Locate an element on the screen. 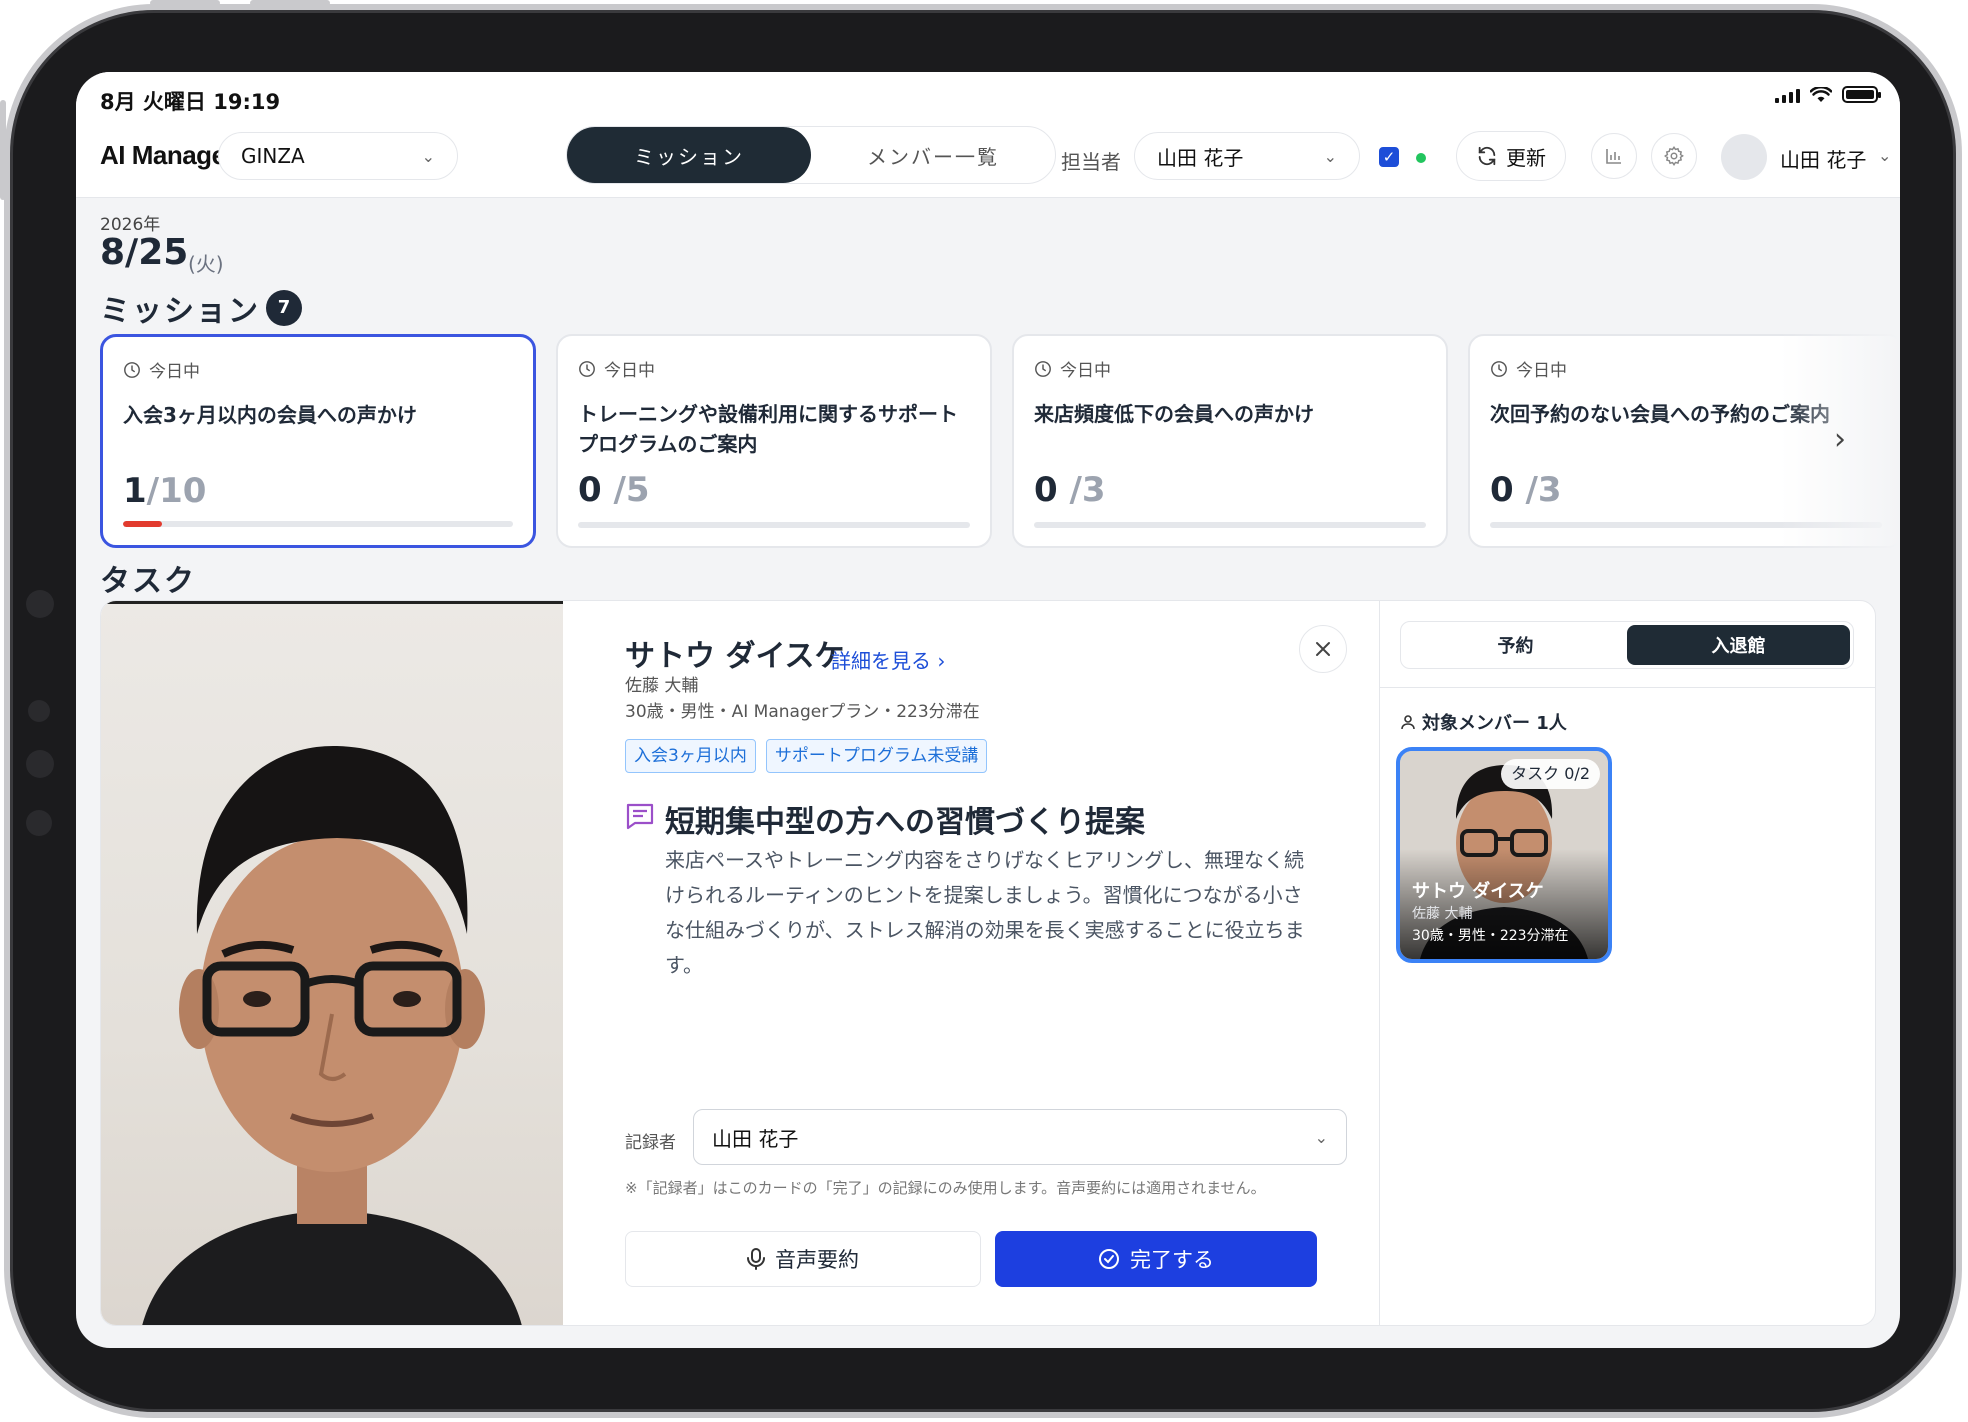  mission-title: トレーニングや設備利用に関するサポートプログラムのご案内 is located at coordinates (768, 429).